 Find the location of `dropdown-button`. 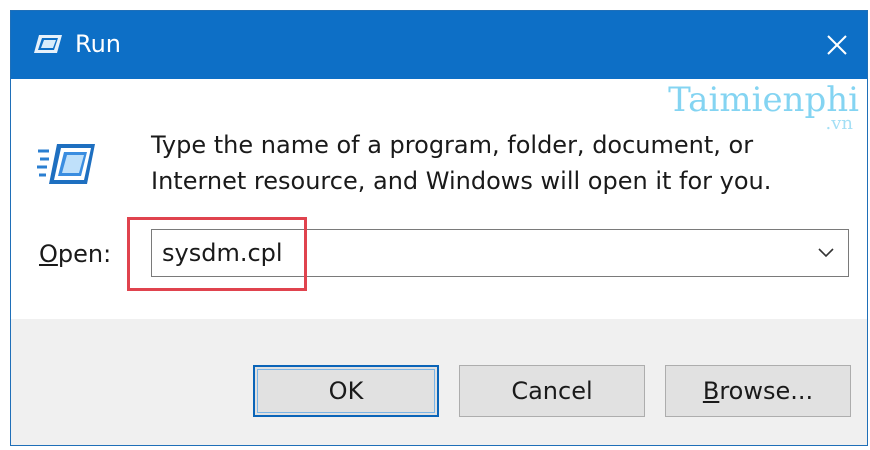

dropdown-button is located at coordinates (826, 253).